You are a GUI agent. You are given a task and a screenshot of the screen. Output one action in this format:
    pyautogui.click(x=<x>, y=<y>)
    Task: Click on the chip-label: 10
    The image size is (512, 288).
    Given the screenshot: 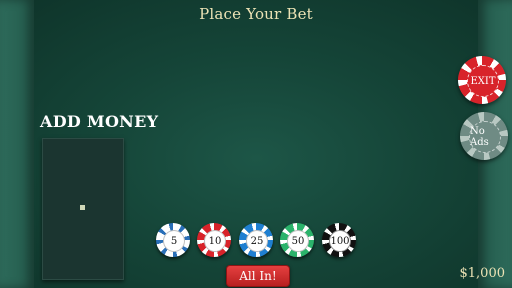 What is the action you would take?
    pyautogui.click(x=215, y=241)
    